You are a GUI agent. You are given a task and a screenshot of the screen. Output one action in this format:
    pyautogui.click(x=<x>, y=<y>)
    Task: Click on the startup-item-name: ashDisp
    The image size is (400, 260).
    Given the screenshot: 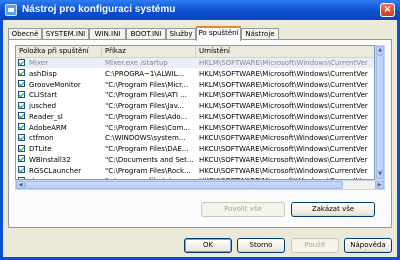 What is the action you would take?
    pyautogui.click(x=43, y=73)
    